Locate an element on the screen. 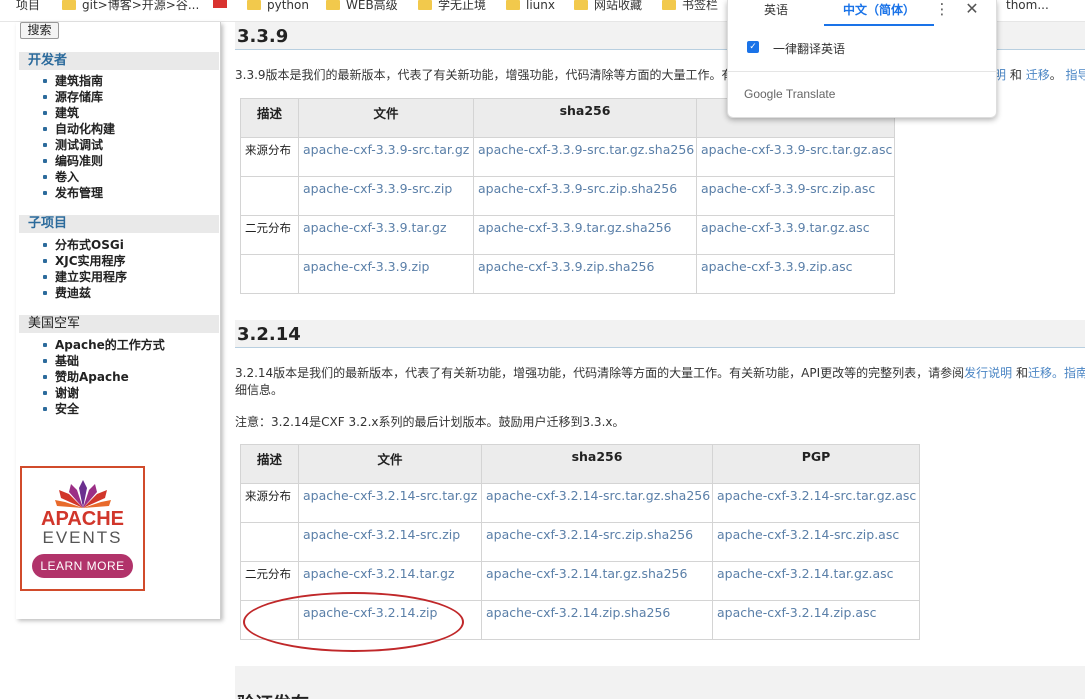  bookmark-projects: 项目 is located at coordinates (21, 9).